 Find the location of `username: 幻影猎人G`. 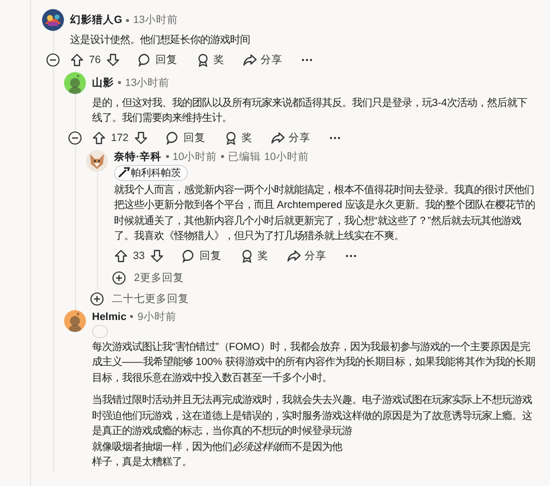

username: 幻影猎人G is located at coordinates (96, 20).